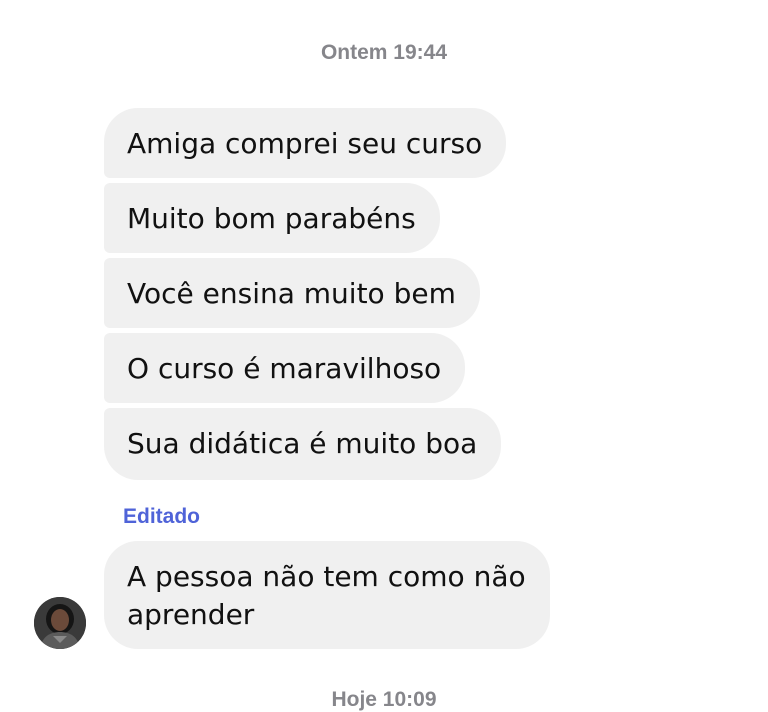  What do you see at coordinates (303, 444) in the screenshot?
I see `message-bubble: Sua didática é muito boa` at bounding box center [303, 444].